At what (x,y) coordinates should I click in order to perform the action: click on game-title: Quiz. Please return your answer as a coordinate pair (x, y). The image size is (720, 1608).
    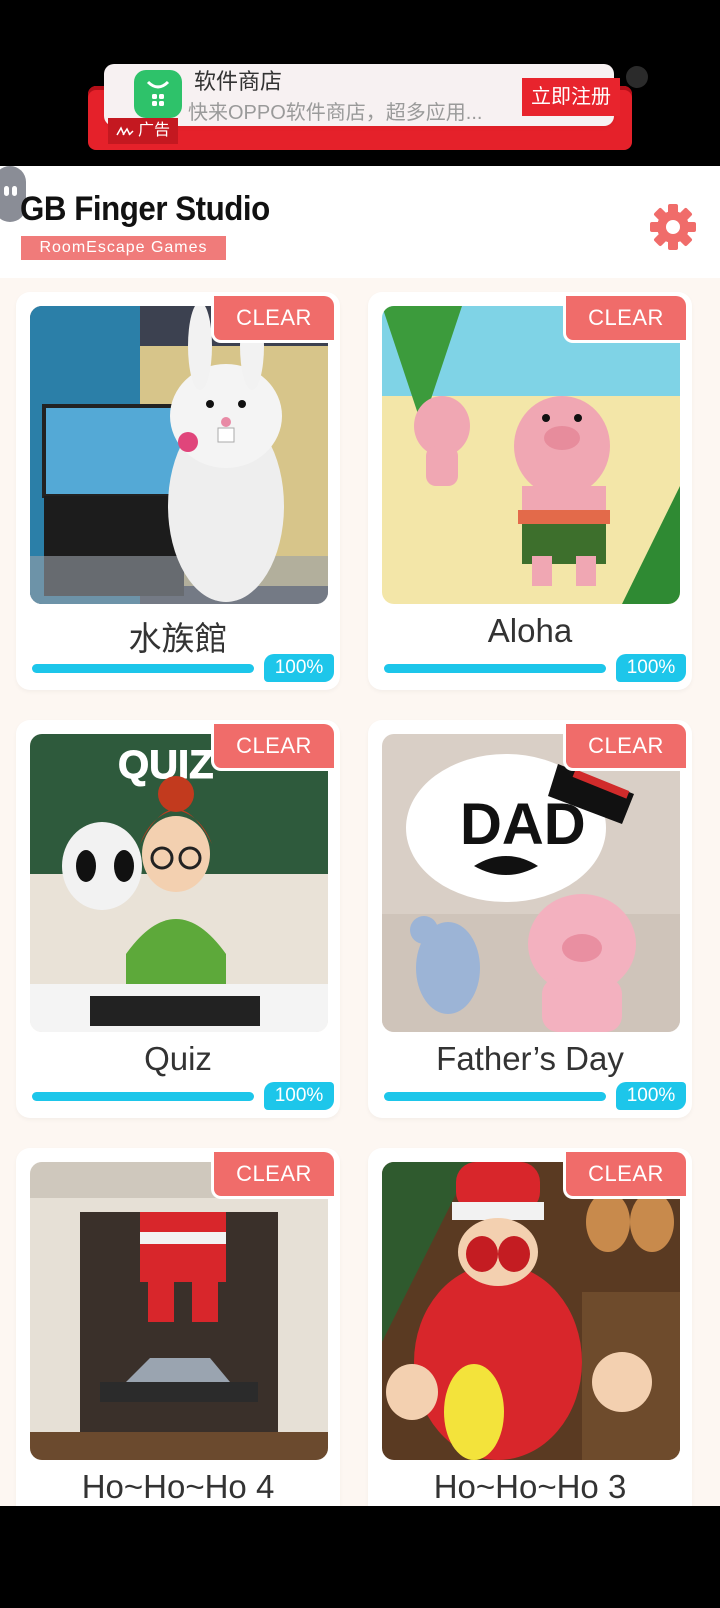
    Looking at the image, I should click on (178, 1058).